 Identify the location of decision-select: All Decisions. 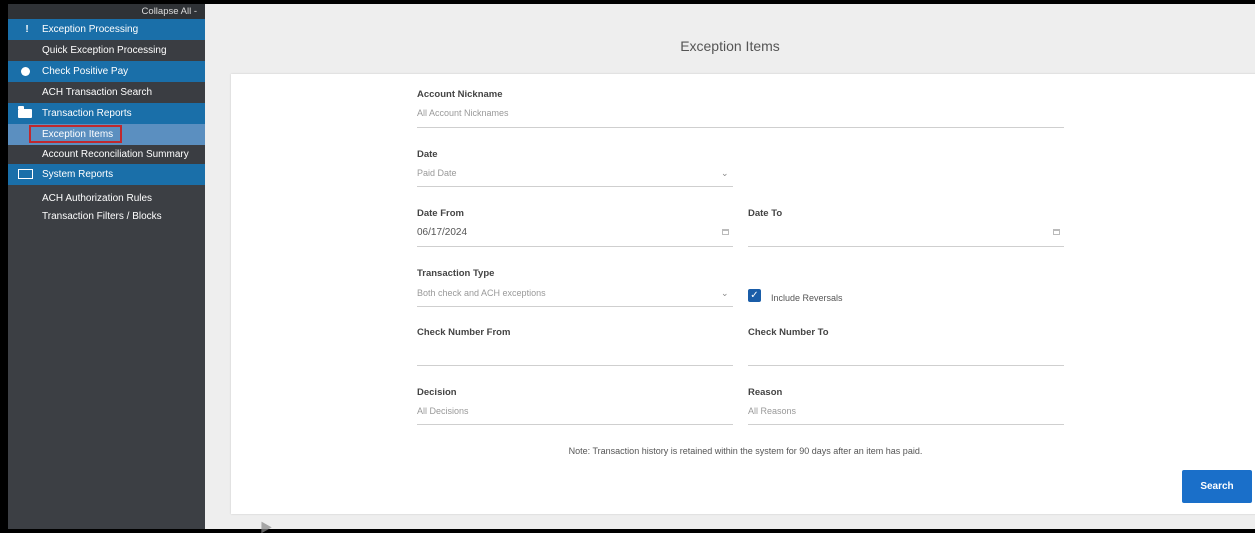
(443, 411).